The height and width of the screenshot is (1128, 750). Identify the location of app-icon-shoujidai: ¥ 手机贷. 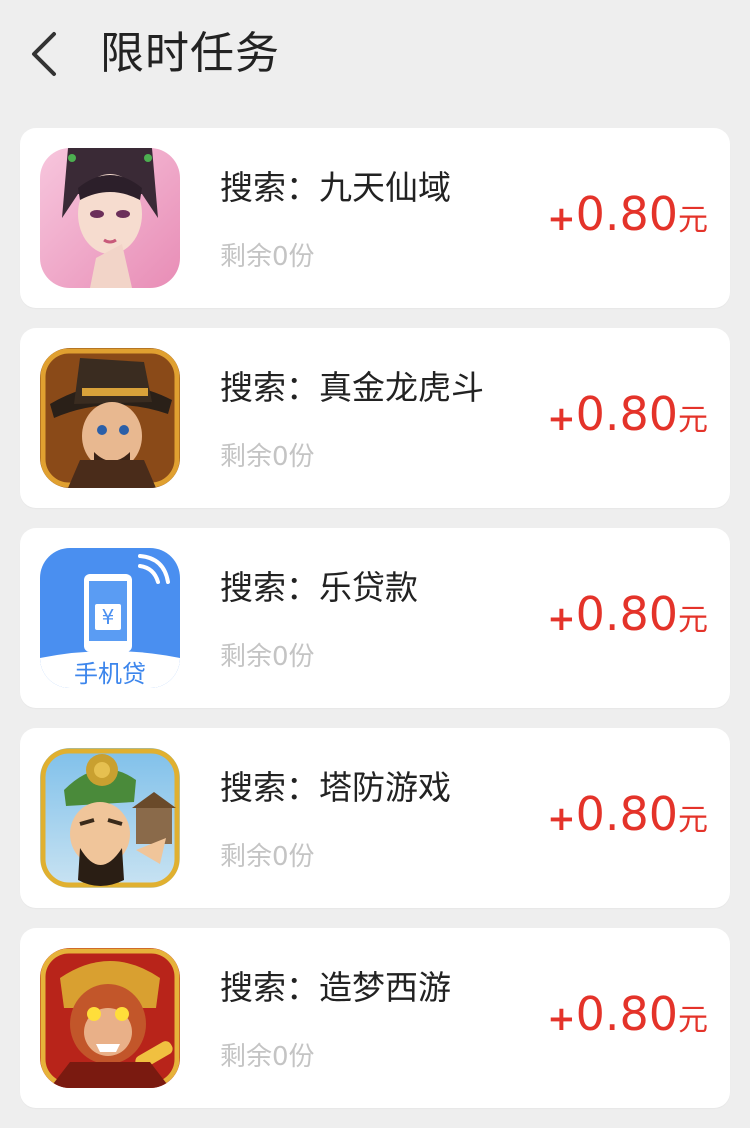
(110, 618).